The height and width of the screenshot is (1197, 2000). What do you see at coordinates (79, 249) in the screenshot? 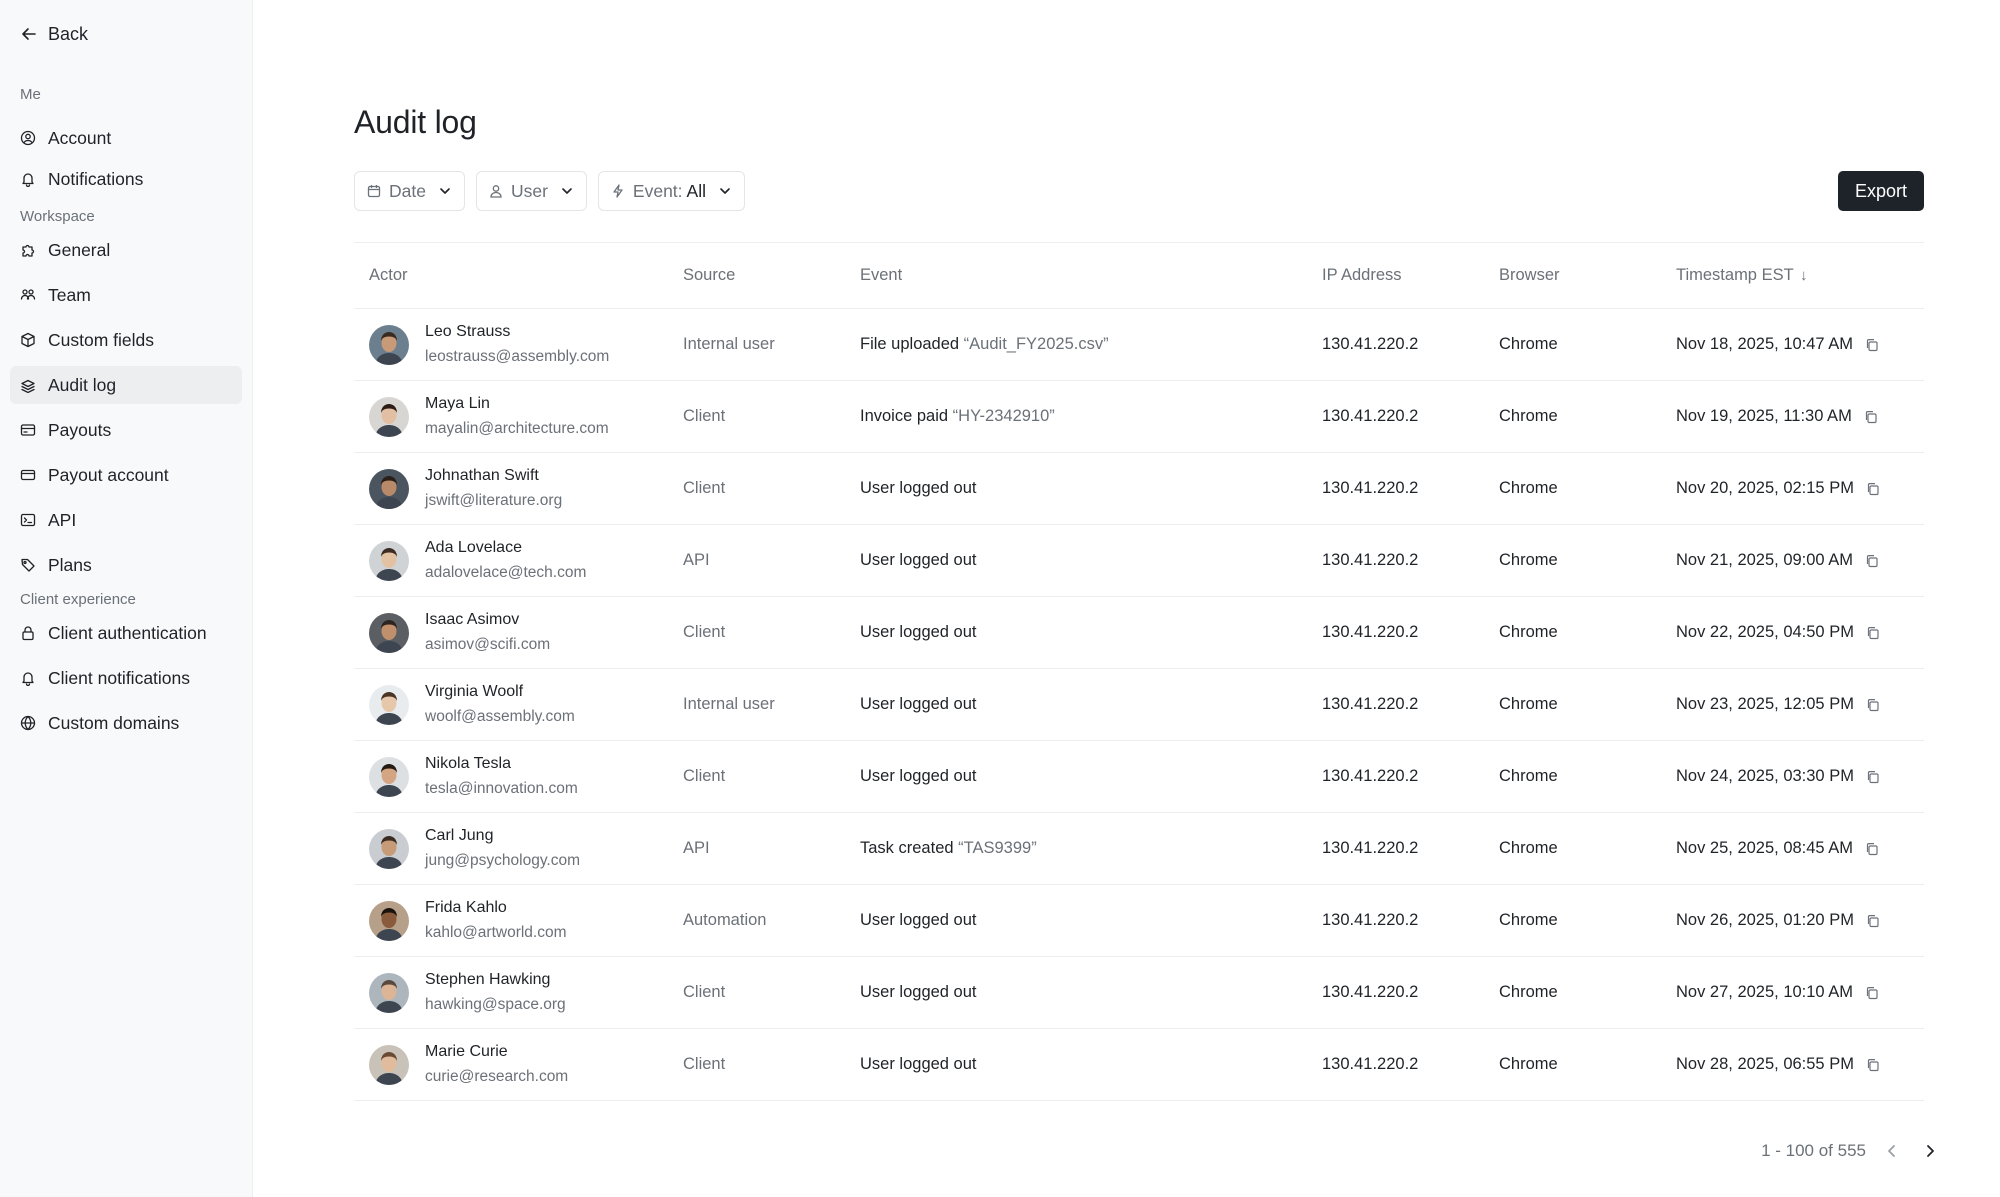
I see `sidebar-item-label: General` at bounding box center [79, 249].